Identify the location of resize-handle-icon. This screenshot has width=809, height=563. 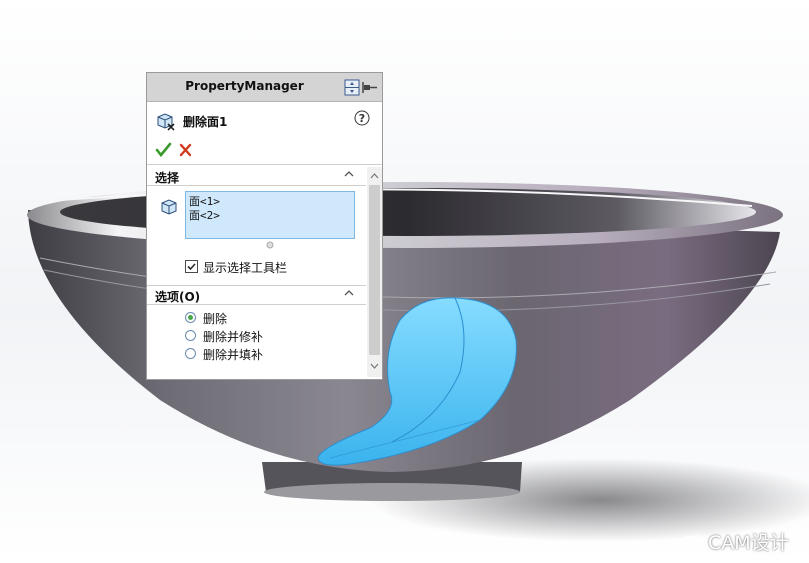
(270, 245).